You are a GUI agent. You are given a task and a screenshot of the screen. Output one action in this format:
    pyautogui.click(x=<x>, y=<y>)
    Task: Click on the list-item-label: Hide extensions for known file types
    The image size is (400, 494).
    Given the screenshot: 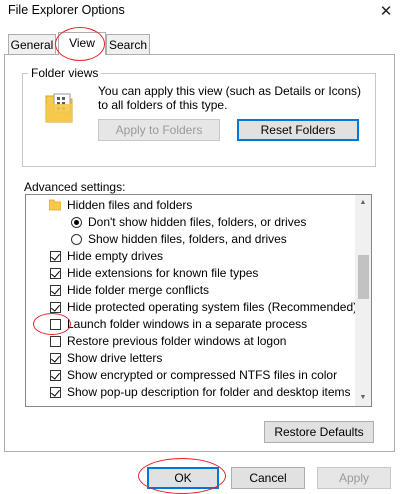 What is the action you would take?
    pyautogui.click(x=163, y=273)
    